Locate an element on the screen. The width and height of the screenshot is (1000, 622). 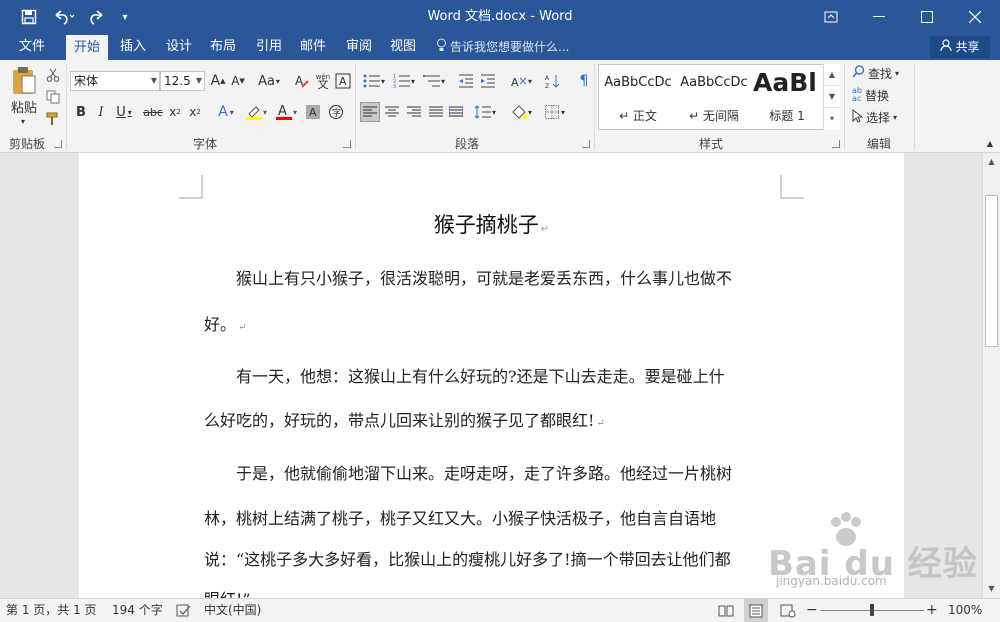
collapse-ribbon-icon: ▲ is located at coordinates (990, 143).